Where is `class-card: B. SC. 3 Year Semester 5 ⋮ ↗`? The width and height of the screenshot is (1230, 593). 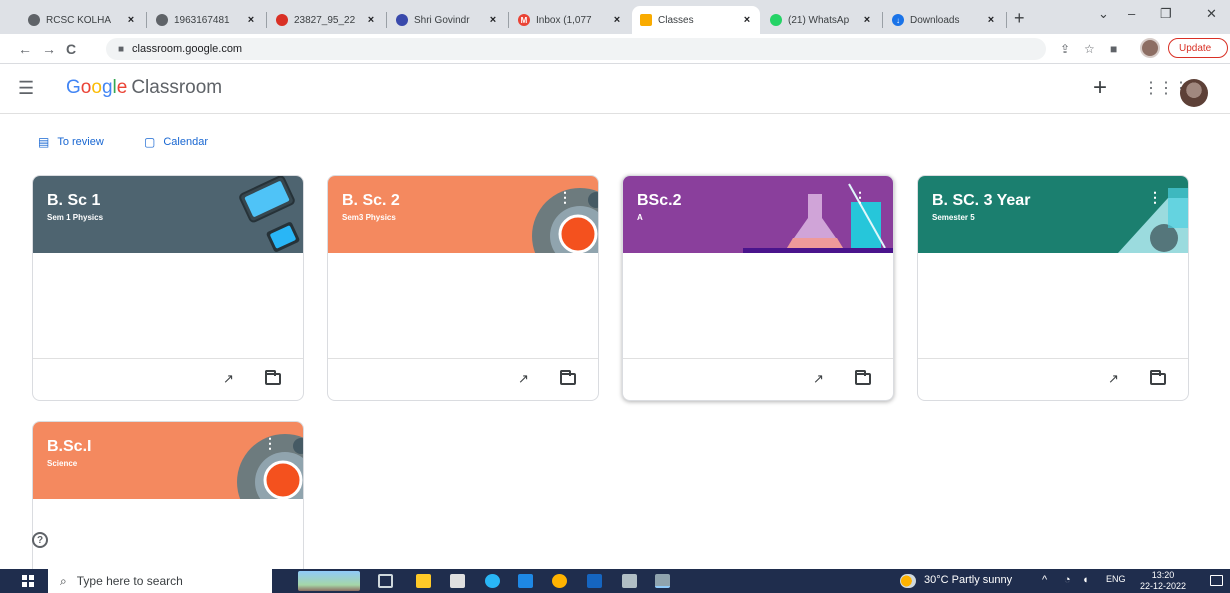
class-card: B. SC. 3 Year Semester 5 ⋮ ↗ is located at coordinates (1053, 288).